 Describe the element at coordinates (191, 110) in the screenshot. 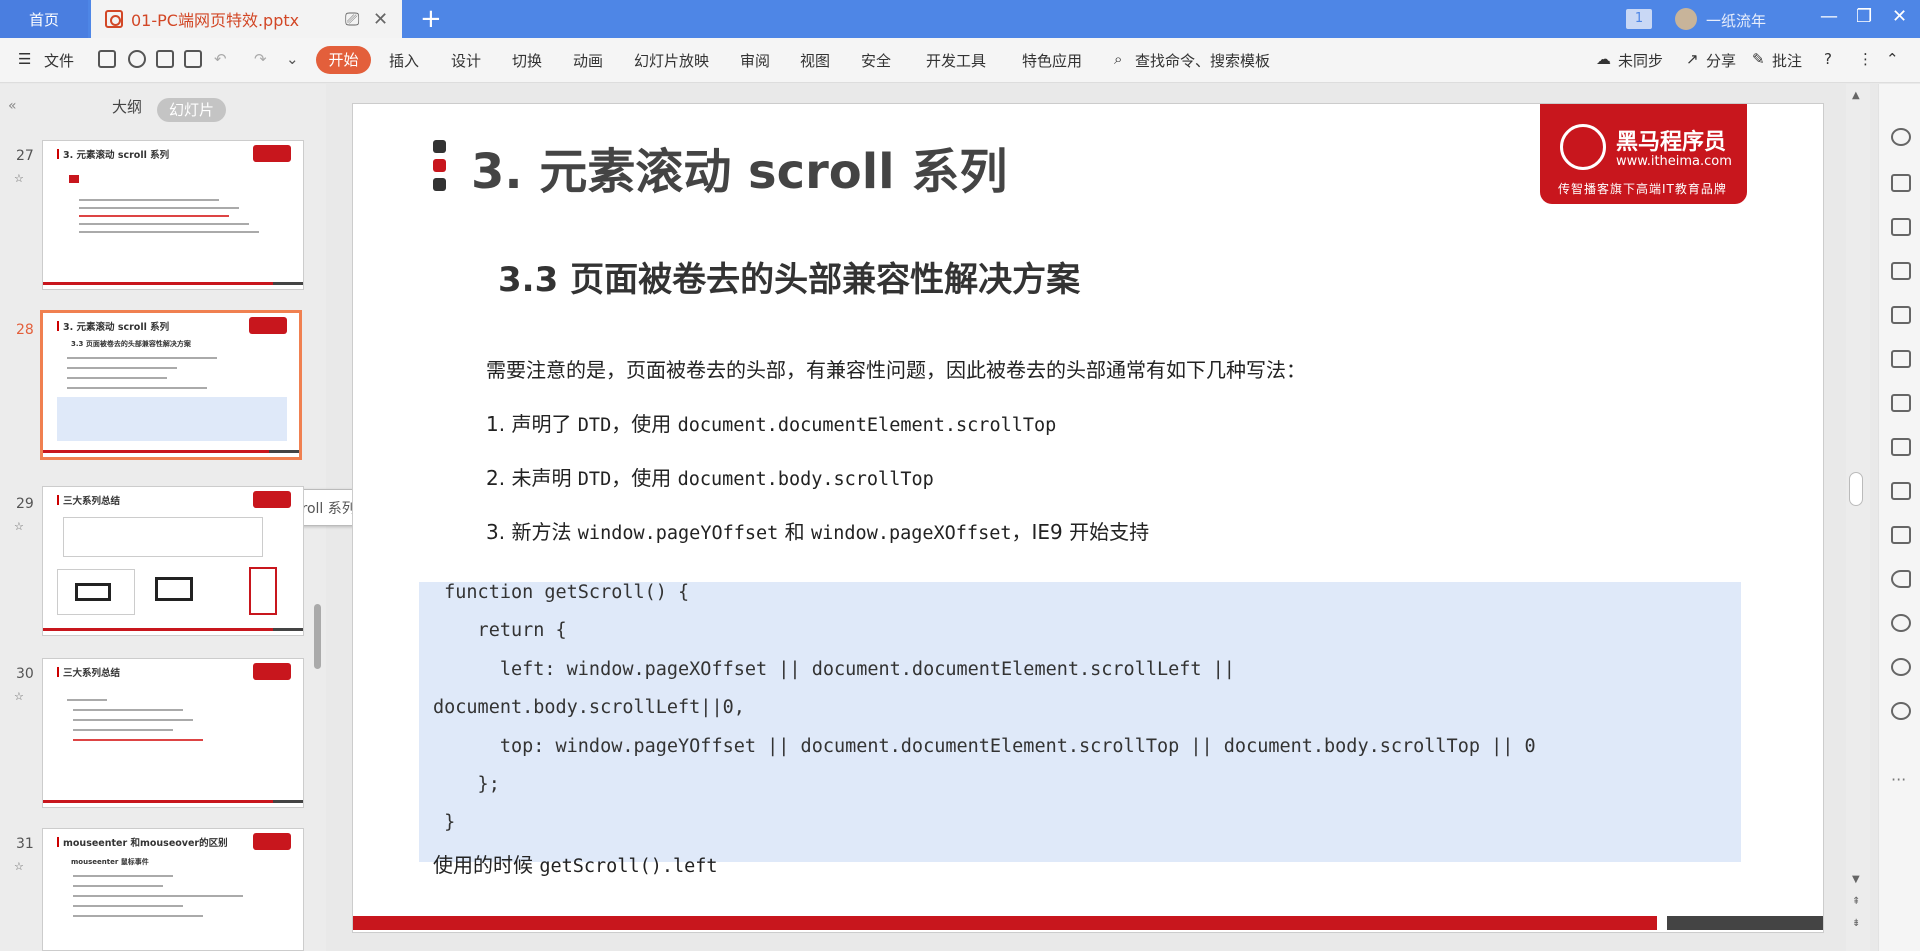

I see `slides-view-tab: 幻灯片` at that location.